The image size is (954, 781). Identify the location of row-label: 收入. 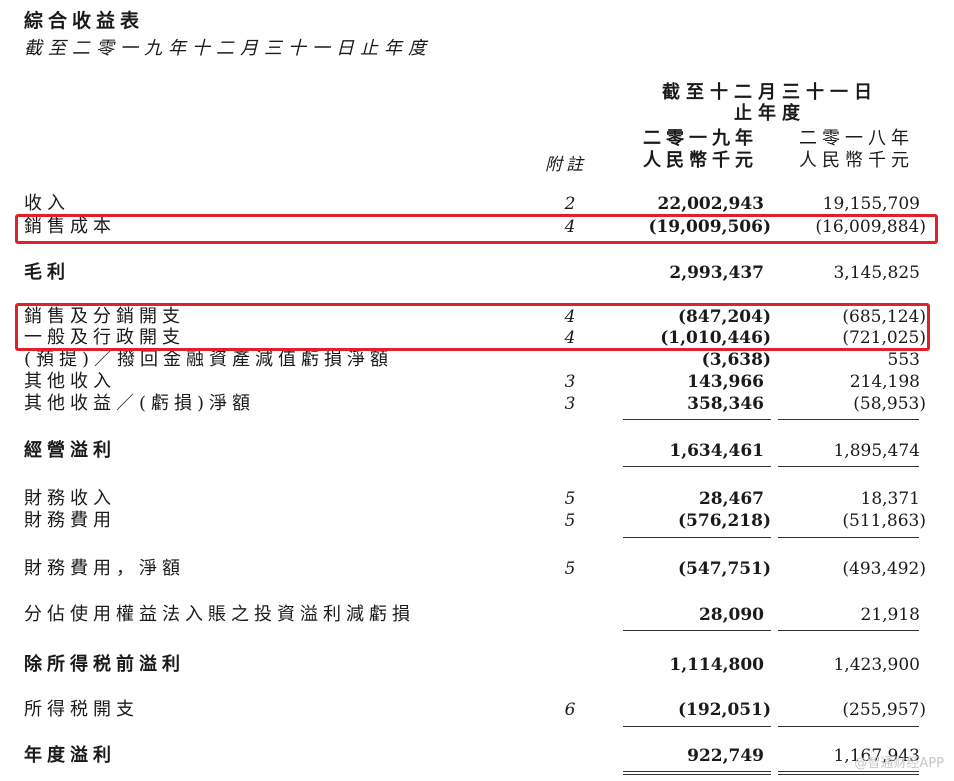
(47, 203).